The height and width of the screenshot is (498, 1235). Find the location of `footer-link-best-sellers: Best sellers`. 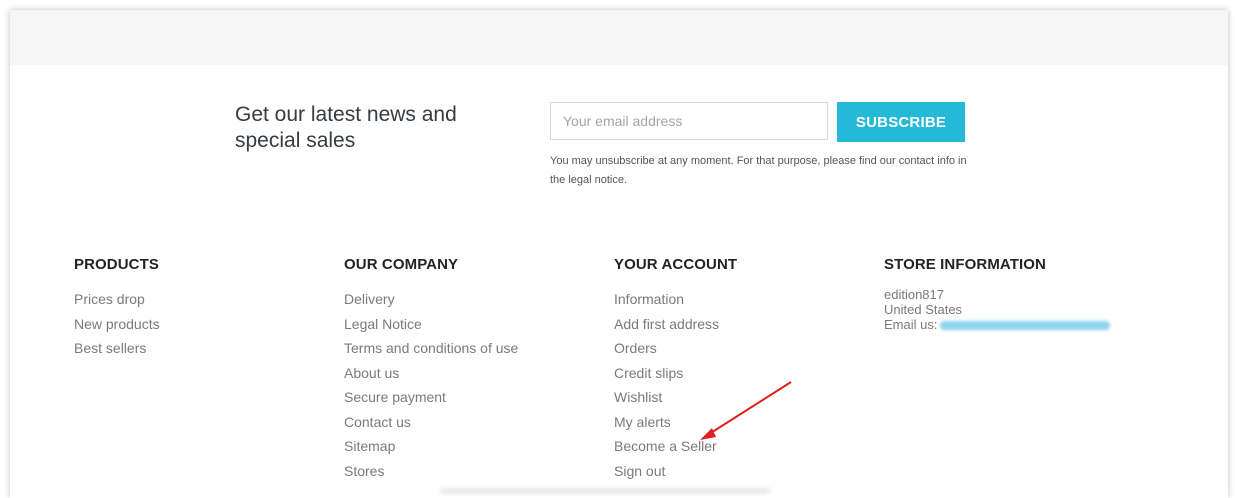

footer-link-best-sellers: Best sellers is located at coordinates (117, 348).